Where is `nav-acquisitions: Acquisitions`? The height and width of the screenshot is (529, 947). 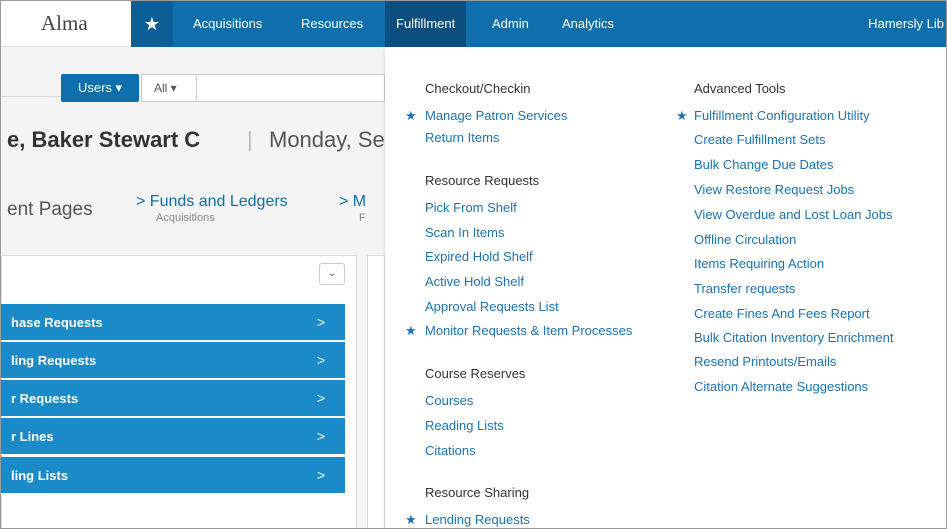 nav-acquisitions: Acquisitions is located at coordinates (227, 24).